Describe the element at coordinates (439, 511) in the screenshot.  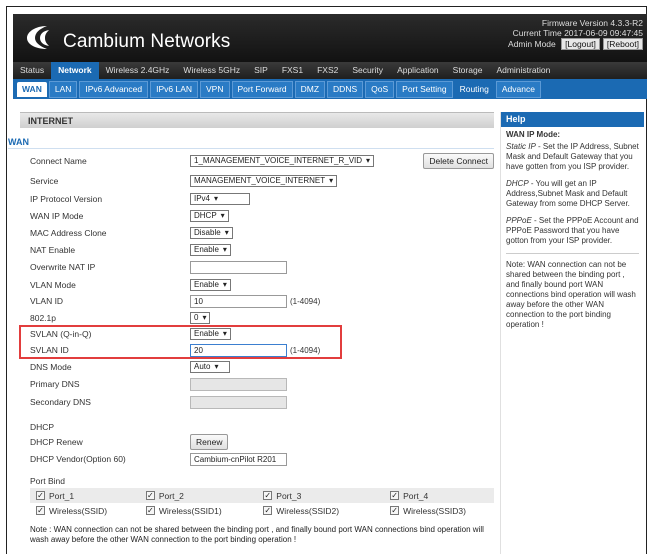
I see `wireless-ssid3: ✓ Wireless(SSID3)` at that location.